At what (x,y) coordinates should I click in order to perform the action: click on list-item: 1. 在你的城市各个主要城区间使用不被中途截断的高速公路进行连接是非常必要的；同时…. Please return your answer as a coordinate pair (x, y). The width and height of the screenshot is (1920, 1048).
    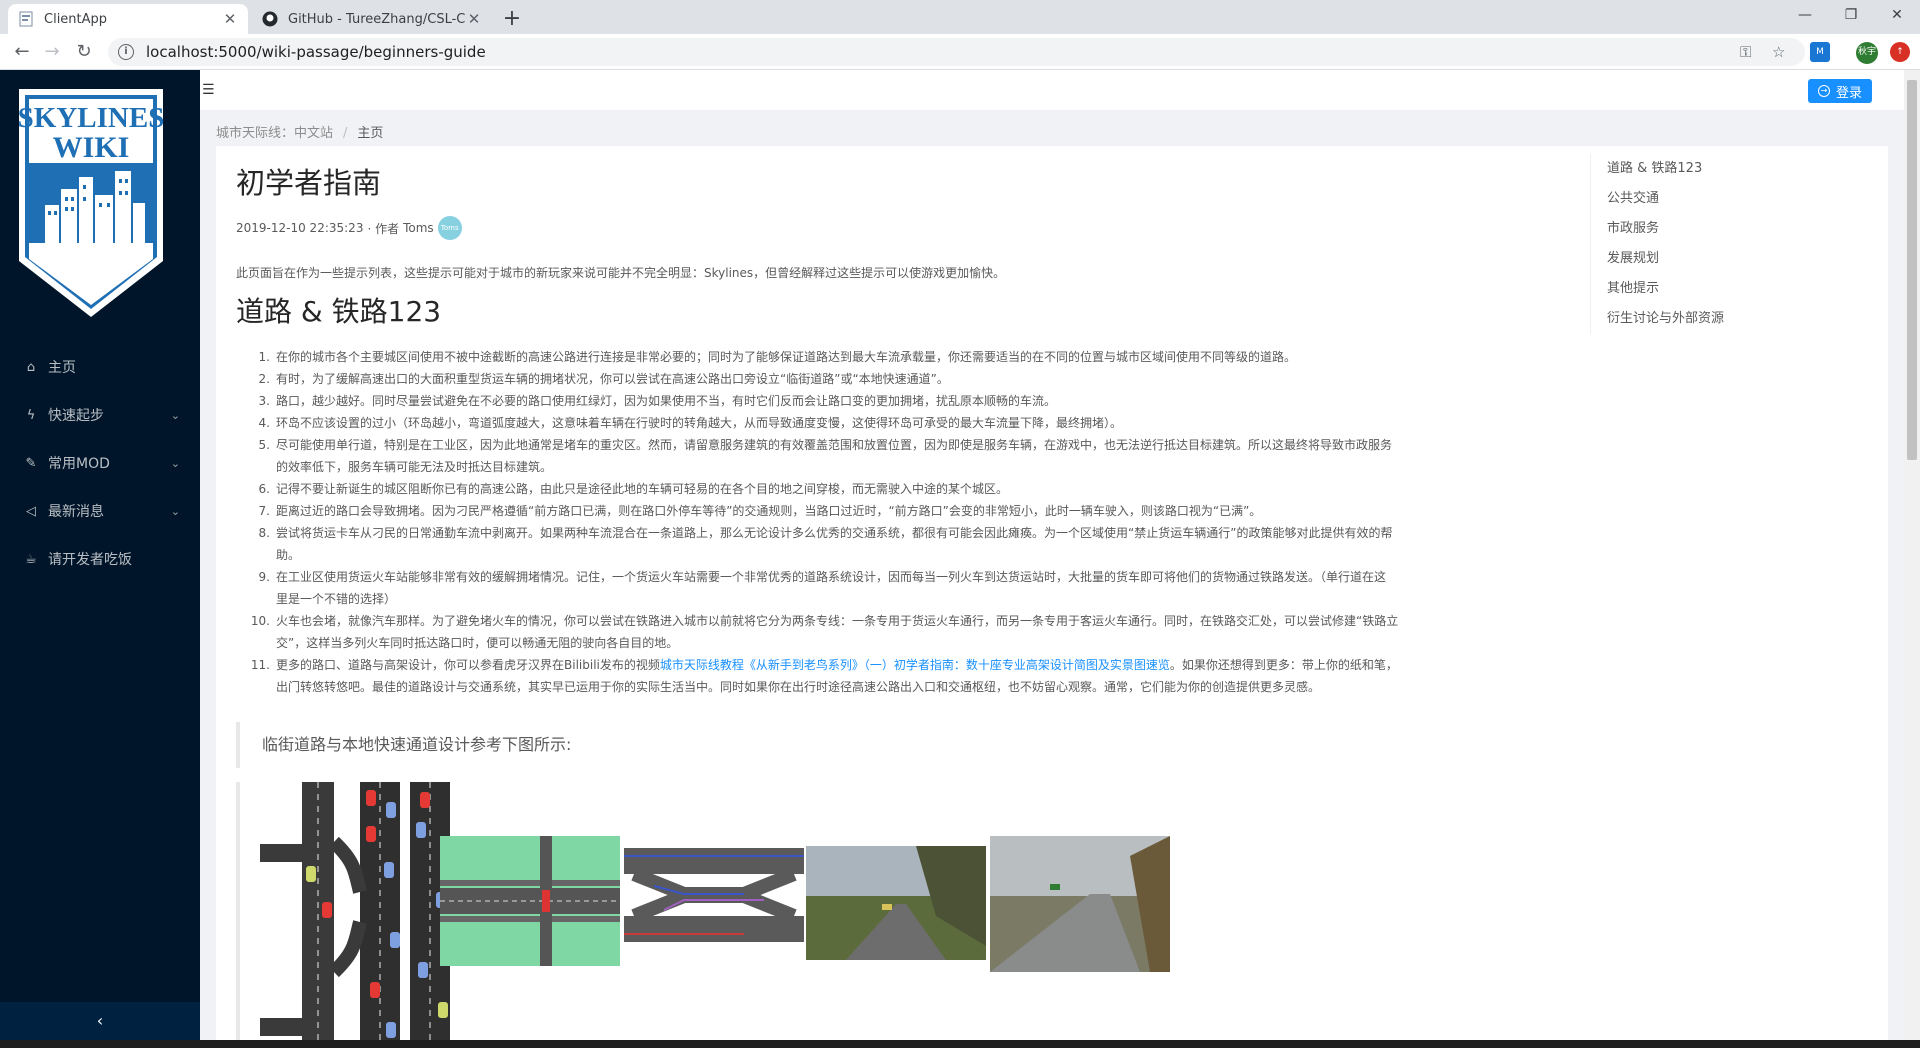
    Looking at the image, I should click on (777, 357).